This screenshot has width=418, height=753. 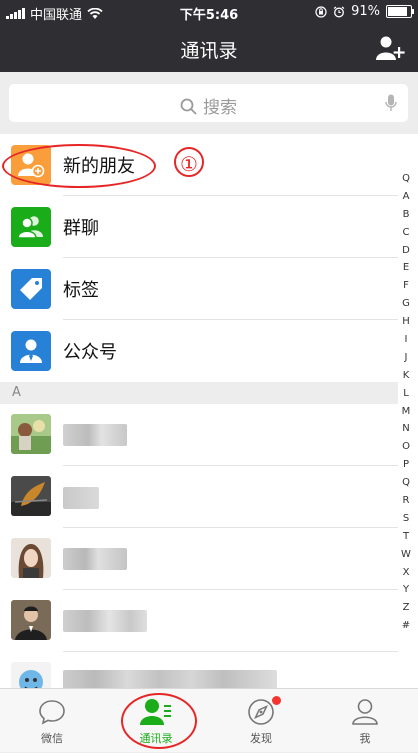 I want to click on battery-percent: 91%, so click(x=365, y=11).